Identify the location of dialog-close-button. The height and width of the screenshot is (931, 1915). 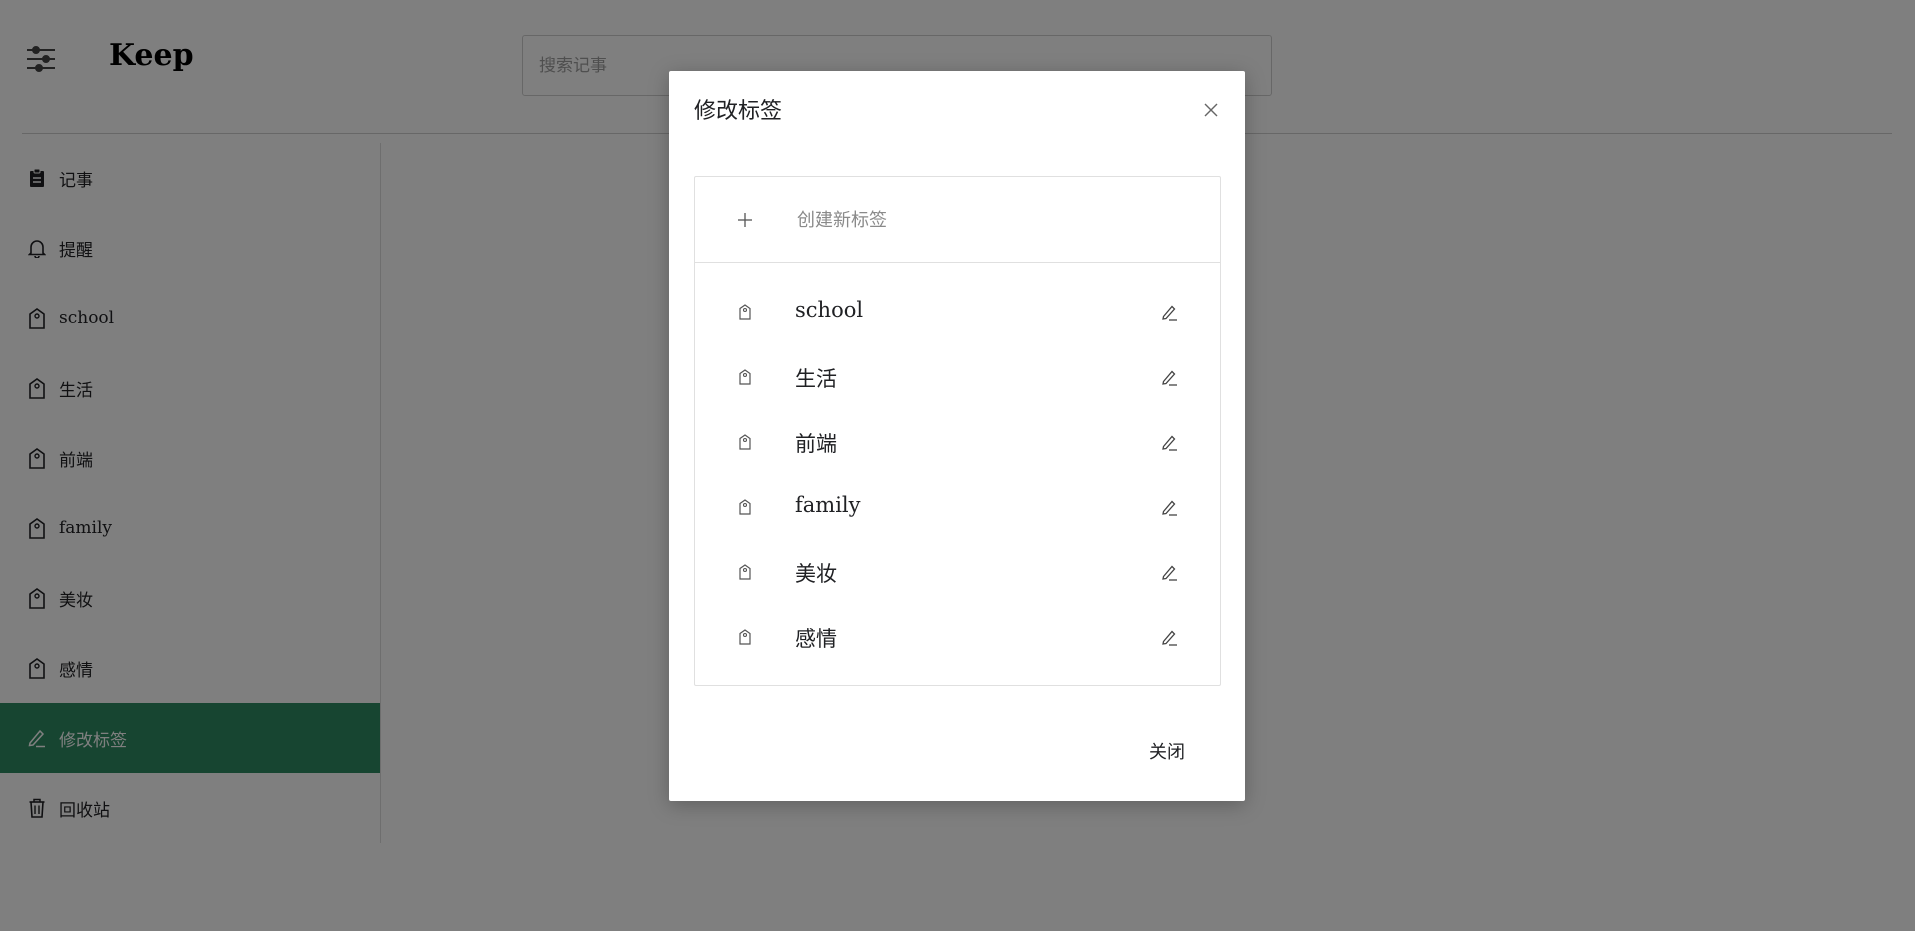
(1211, 110).